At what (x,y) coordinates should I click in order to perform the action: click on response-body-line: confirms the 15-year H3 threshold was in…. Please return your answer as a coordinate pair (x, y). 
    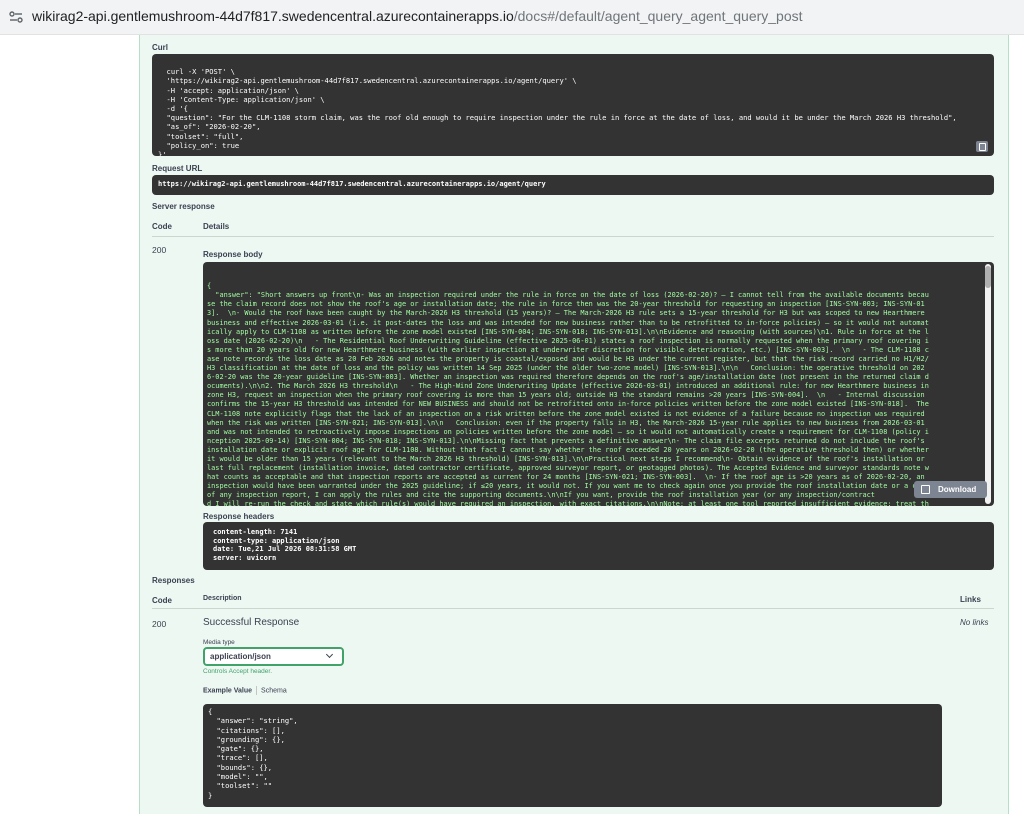
    Looking at the image, I should click on (568, 404).